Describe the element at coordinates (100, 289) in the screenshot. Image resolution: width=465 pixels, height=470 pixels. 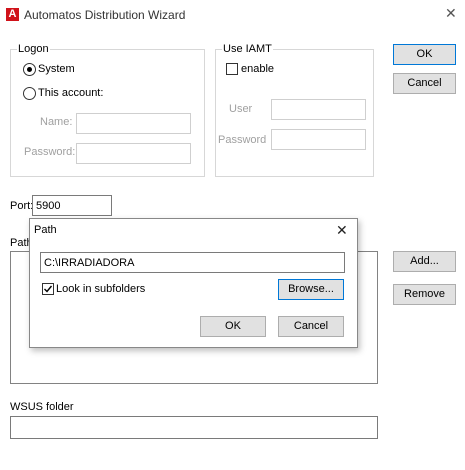
I see `look-in-subfolders-label: Look in subfolders` at that location.